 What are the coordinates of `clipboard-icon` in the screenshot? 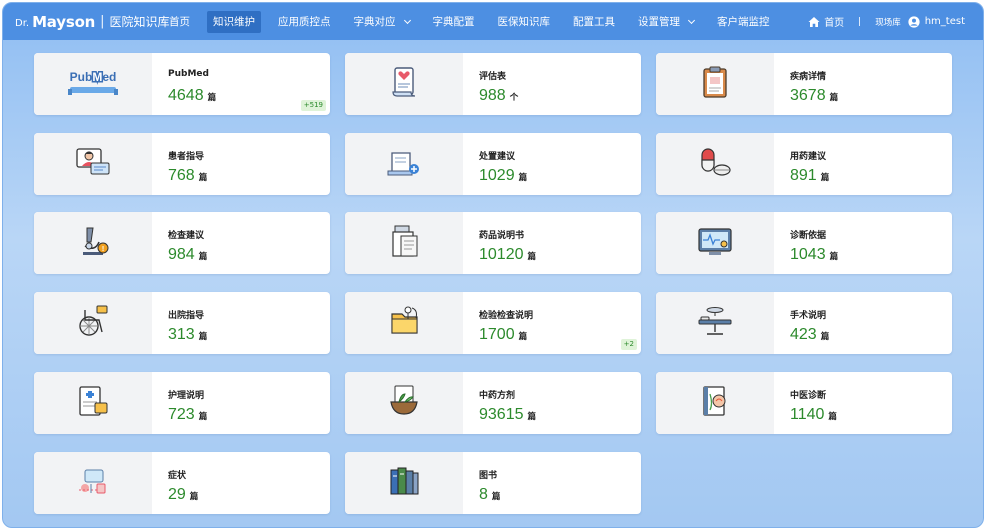 It's located at (715, 84).